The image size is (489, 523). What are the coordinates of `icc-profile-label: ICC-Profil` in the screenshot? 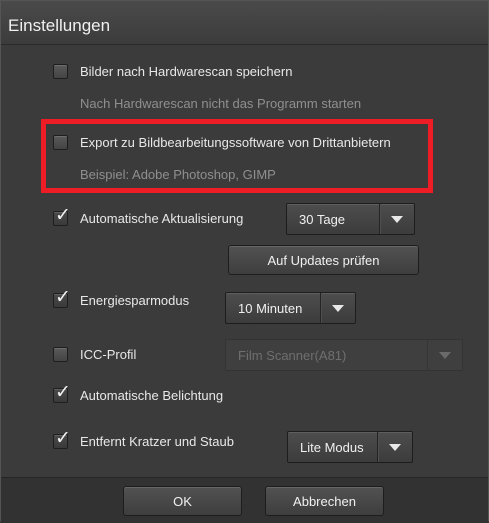 It's located at (108, 354).